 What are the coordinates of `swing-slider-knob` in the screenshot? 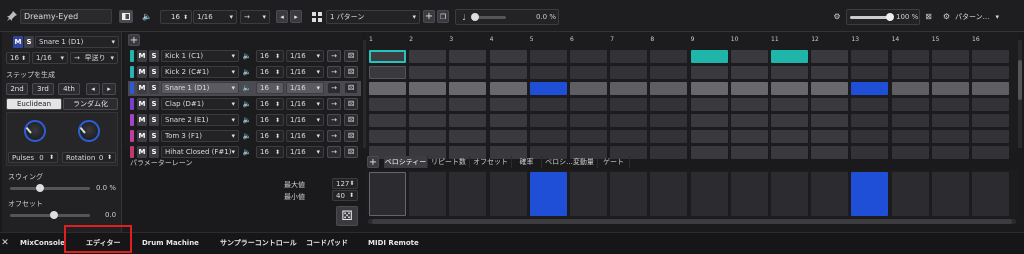 It's located at (475, 17).